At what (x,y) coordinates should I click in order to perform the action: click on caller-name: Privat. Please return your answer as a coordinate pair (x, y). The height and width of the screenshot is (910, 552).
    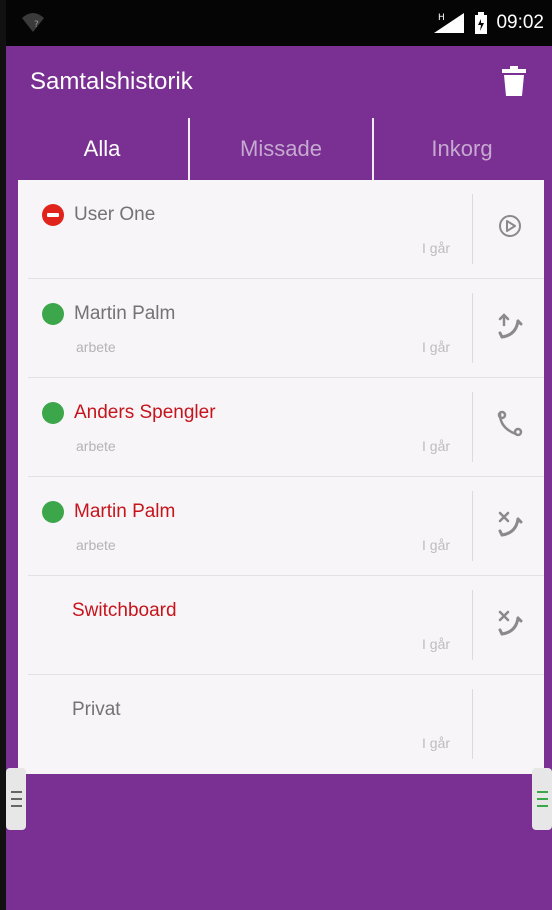
    Looking at the image, I should click on (96, 709).